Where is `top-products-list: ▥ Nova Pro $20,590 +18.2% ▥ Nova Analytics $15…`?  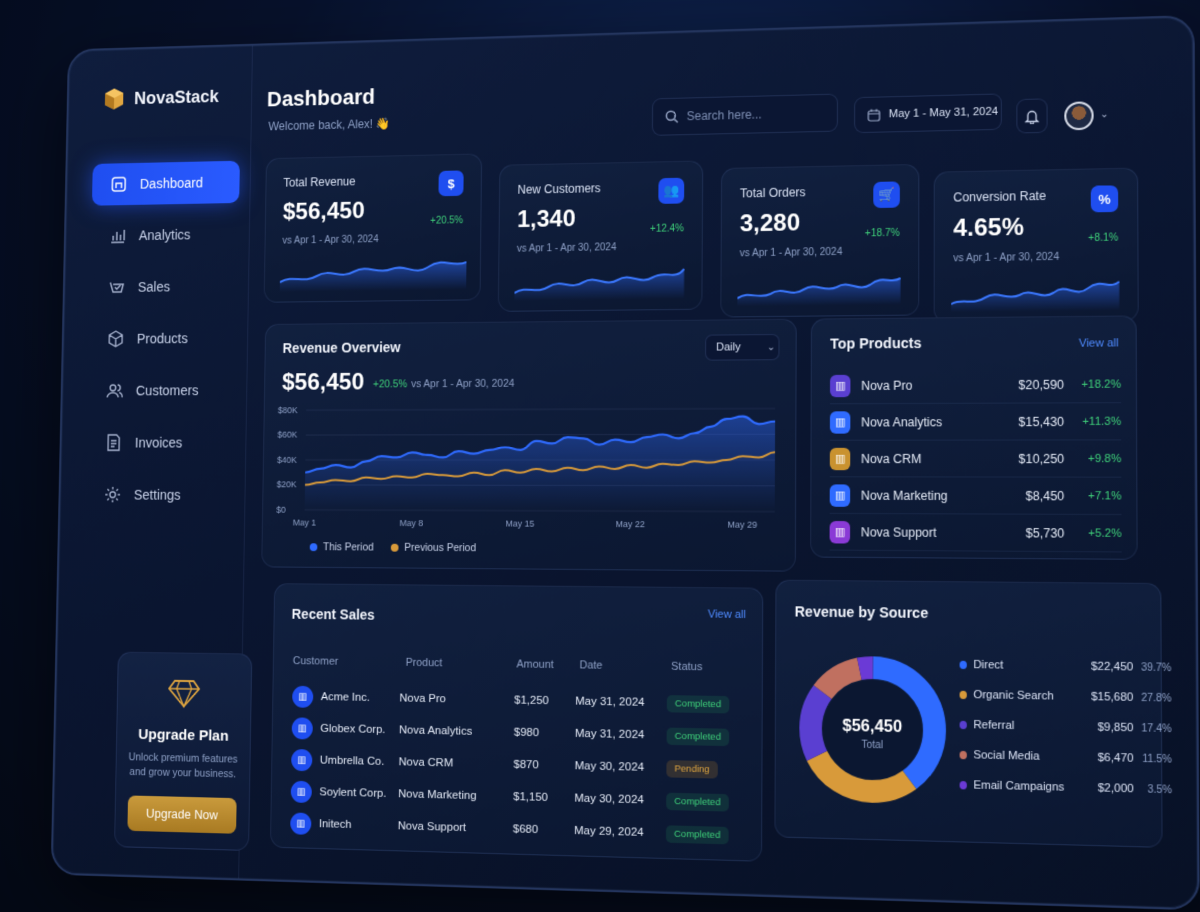
top-products-list: ▥ Nova Pro $20,590 +18.2% ▥ Nova Analytics $15… is located at coordinates (974, 434).